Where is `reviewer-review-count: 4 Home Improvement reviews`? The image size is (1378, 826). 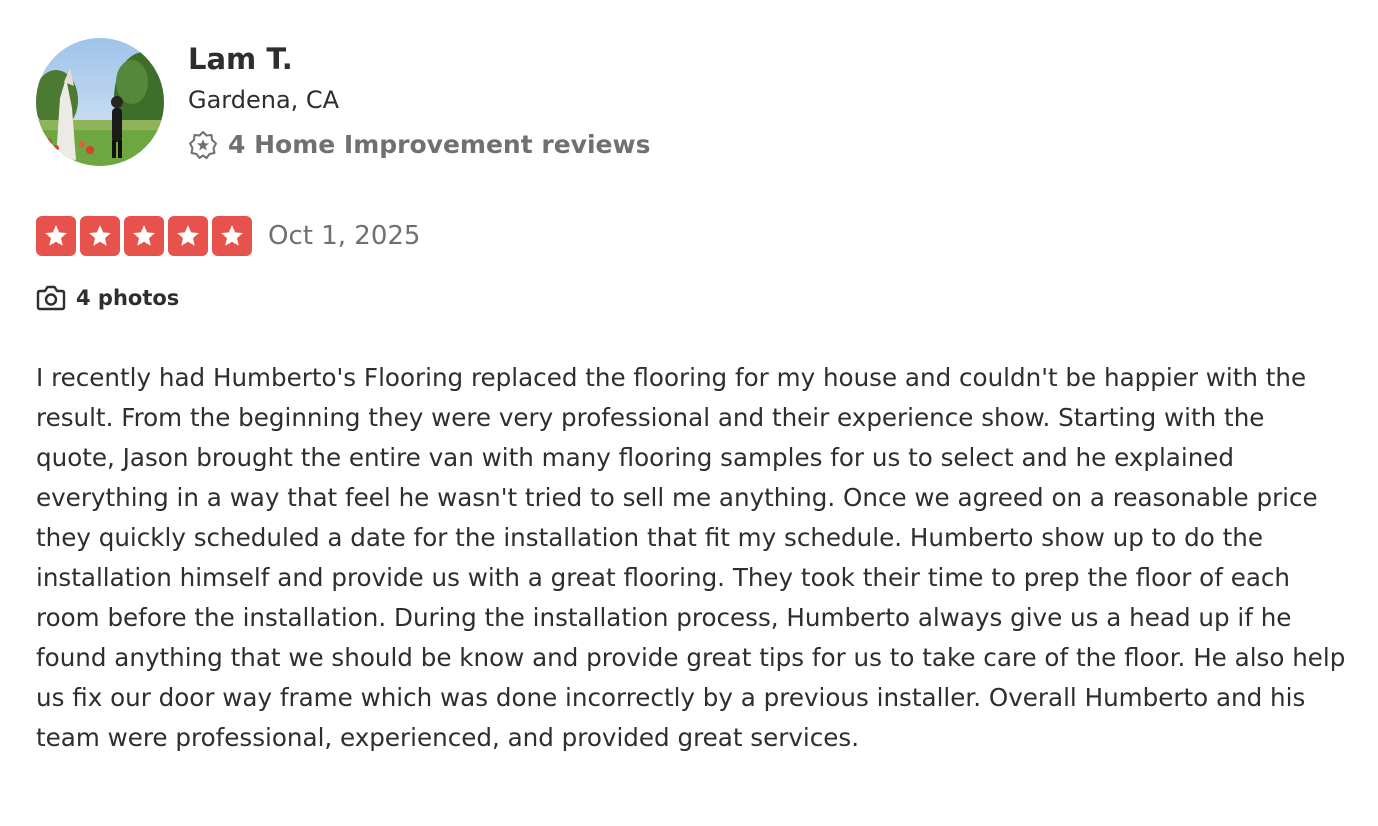
reviewer-review-count: 4 Home Improvement reviews is located at coordinates (419, 145).